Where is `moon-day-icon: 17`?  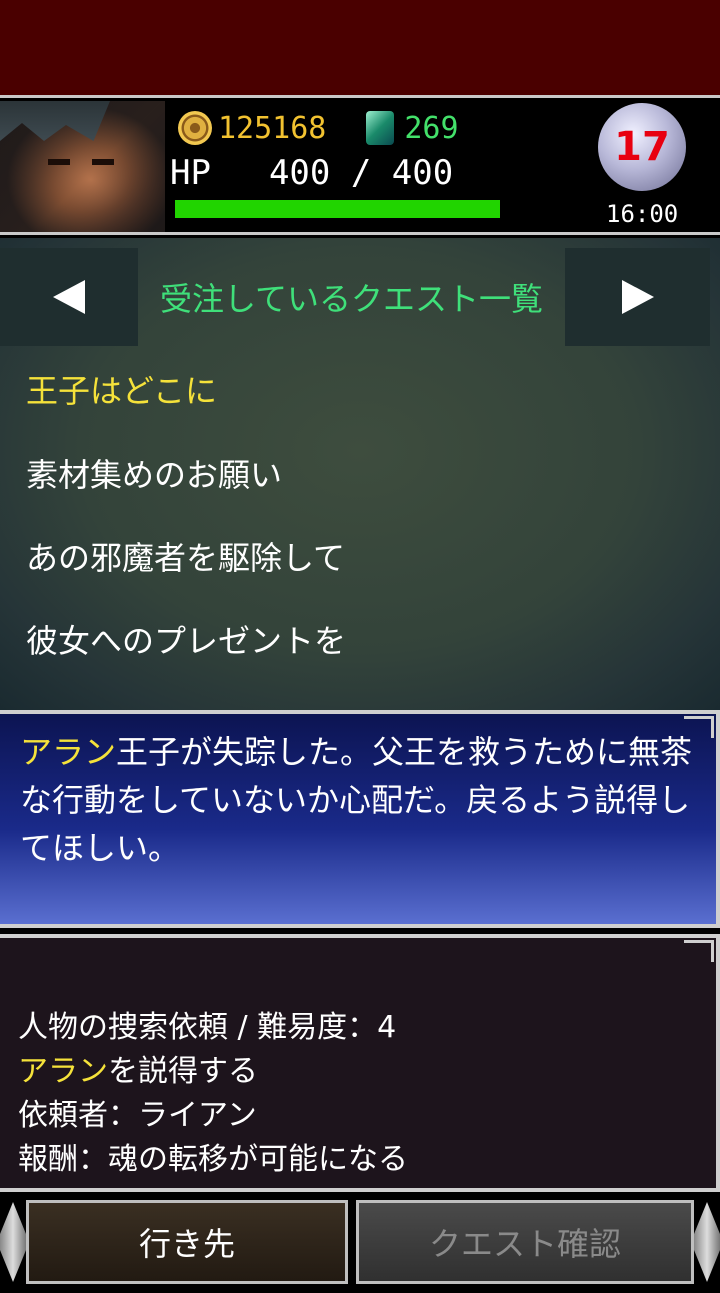 moon-day-icon: 17 is located at coordinates (642, 147).